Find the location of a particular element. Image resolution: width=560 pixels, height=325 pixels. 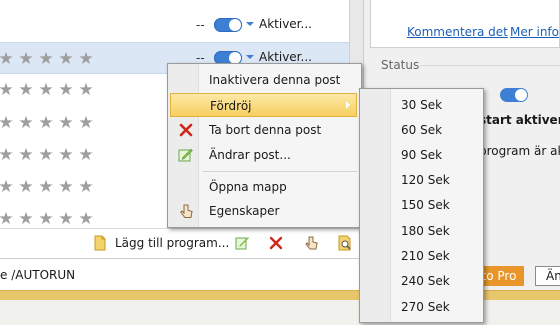

red-x-icon is located at coordinates (186, 130).